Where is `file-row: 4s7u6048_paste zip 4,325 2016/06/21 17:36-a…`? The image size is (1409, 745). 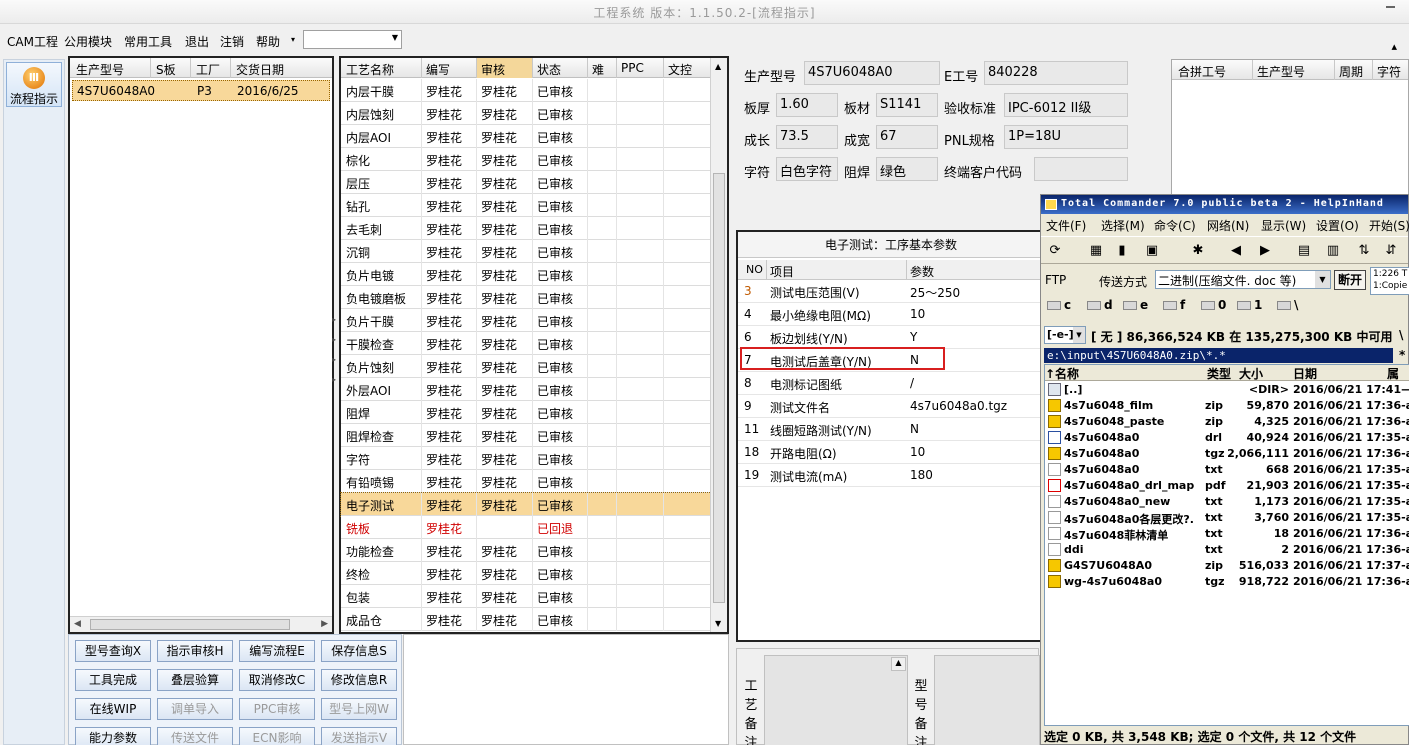
file-row: 4s7u6048_paste zip 4,325 2016/06/21 17:36-a… is located at coordinates (1227, 422).